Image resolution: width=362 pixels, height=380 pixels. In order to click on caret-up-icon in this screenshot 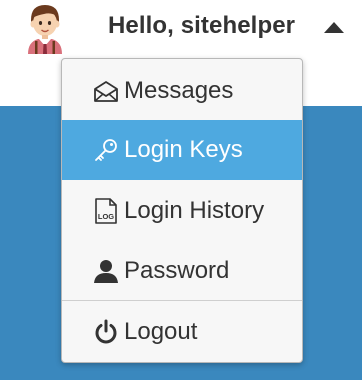, I will do `click(334, 27)`.